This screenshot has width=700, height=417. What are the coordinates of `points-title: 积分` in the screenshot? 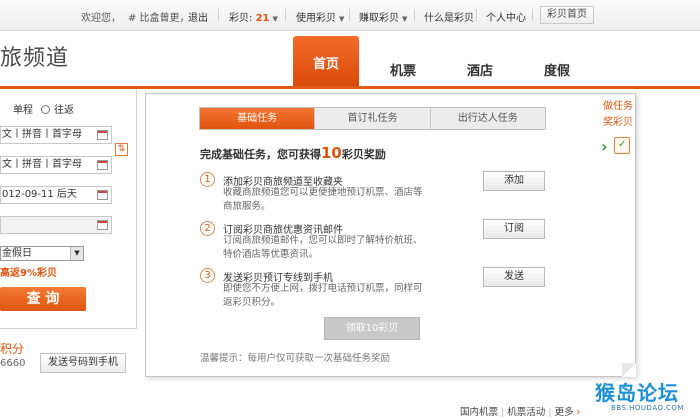 It's located at (12, 349).